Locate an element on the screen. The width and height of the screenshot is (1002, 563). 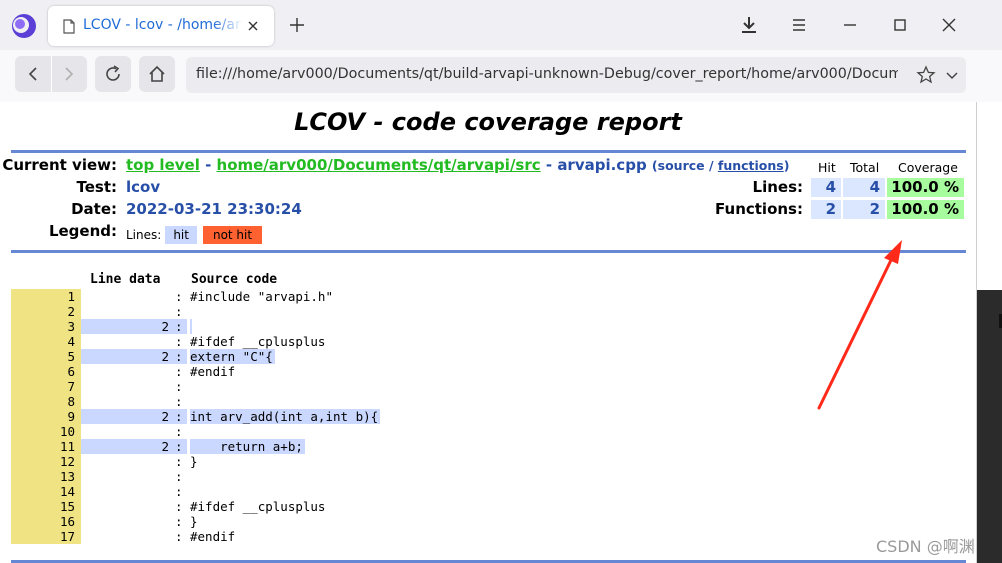
source-line: 5 2: extern "C"{ is located at coordinates (311, 356).